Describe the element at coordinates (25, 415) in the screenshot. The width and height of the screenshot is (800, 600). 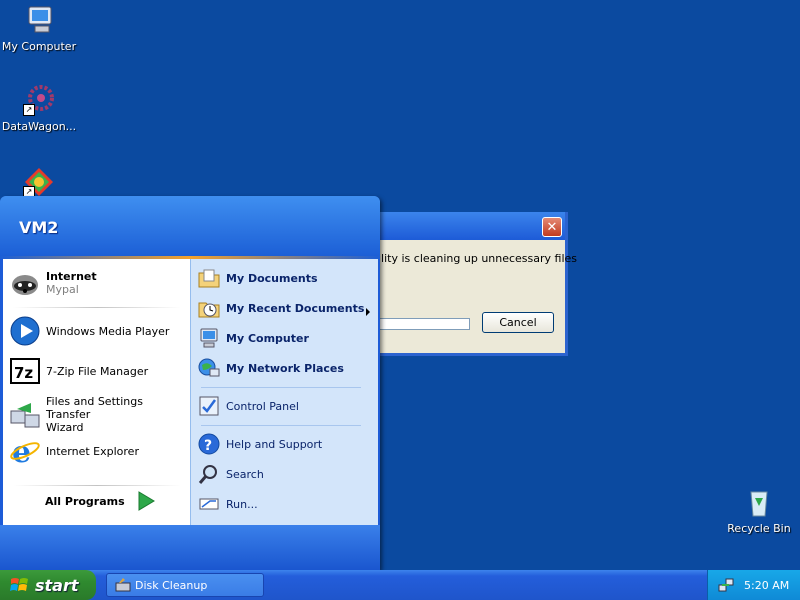
I see `transfer-wizard-icon` at that location.